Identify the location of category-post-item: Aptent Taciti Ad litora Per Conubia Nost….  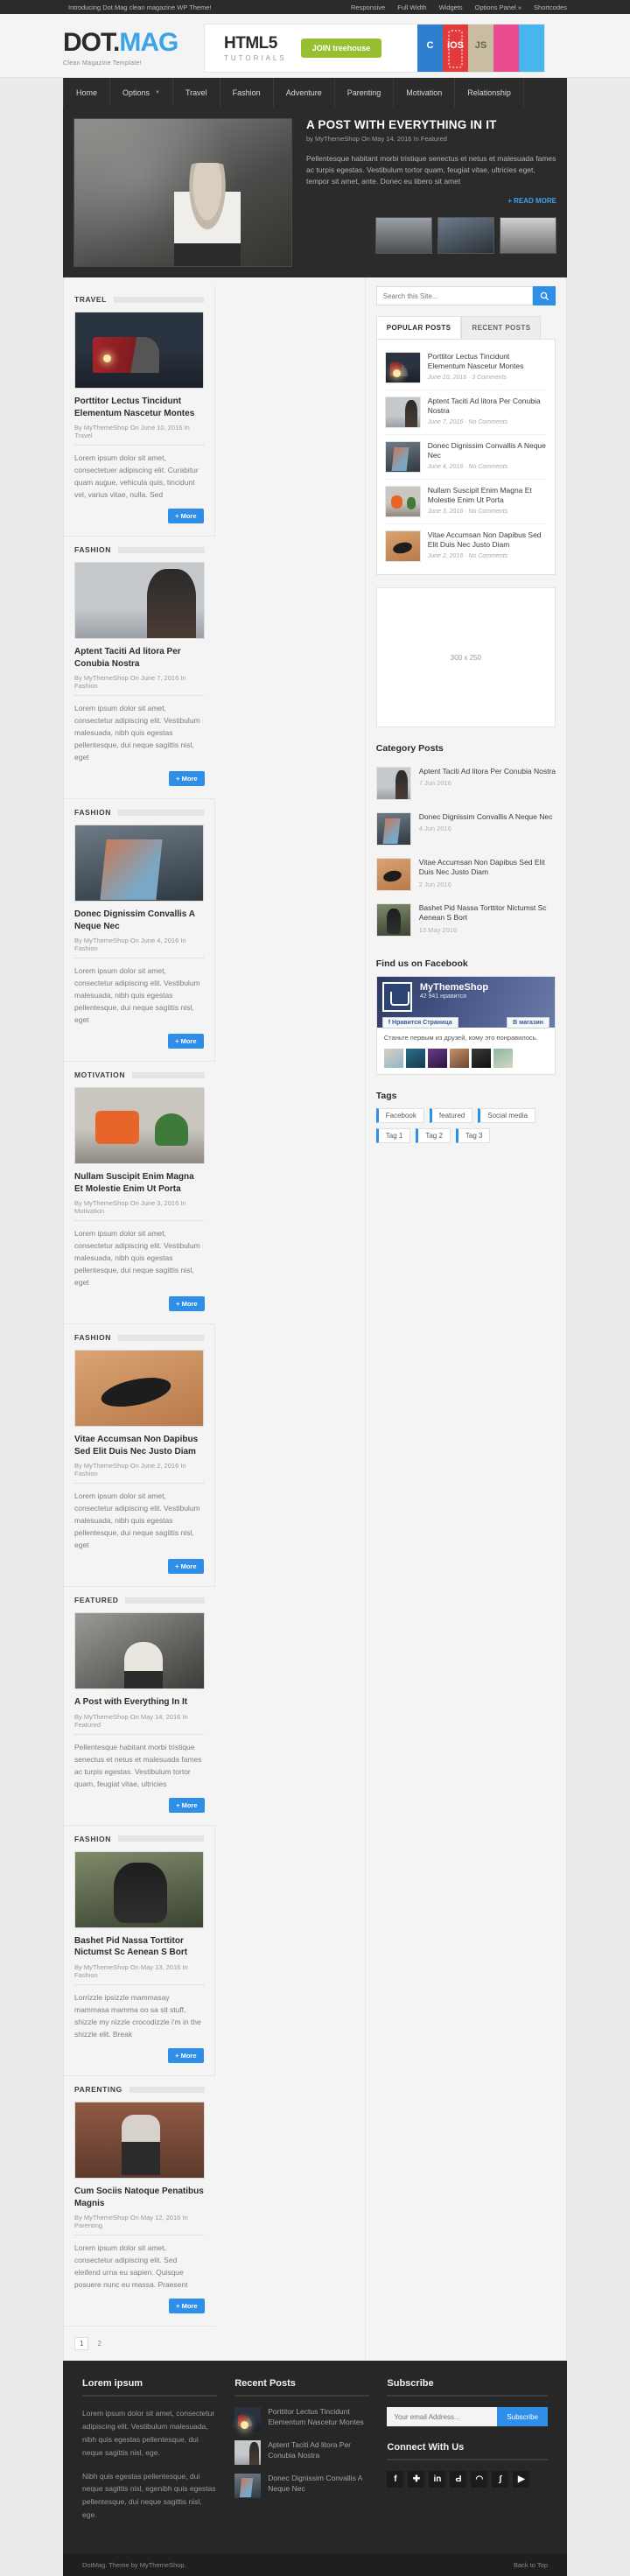
(465, 784).